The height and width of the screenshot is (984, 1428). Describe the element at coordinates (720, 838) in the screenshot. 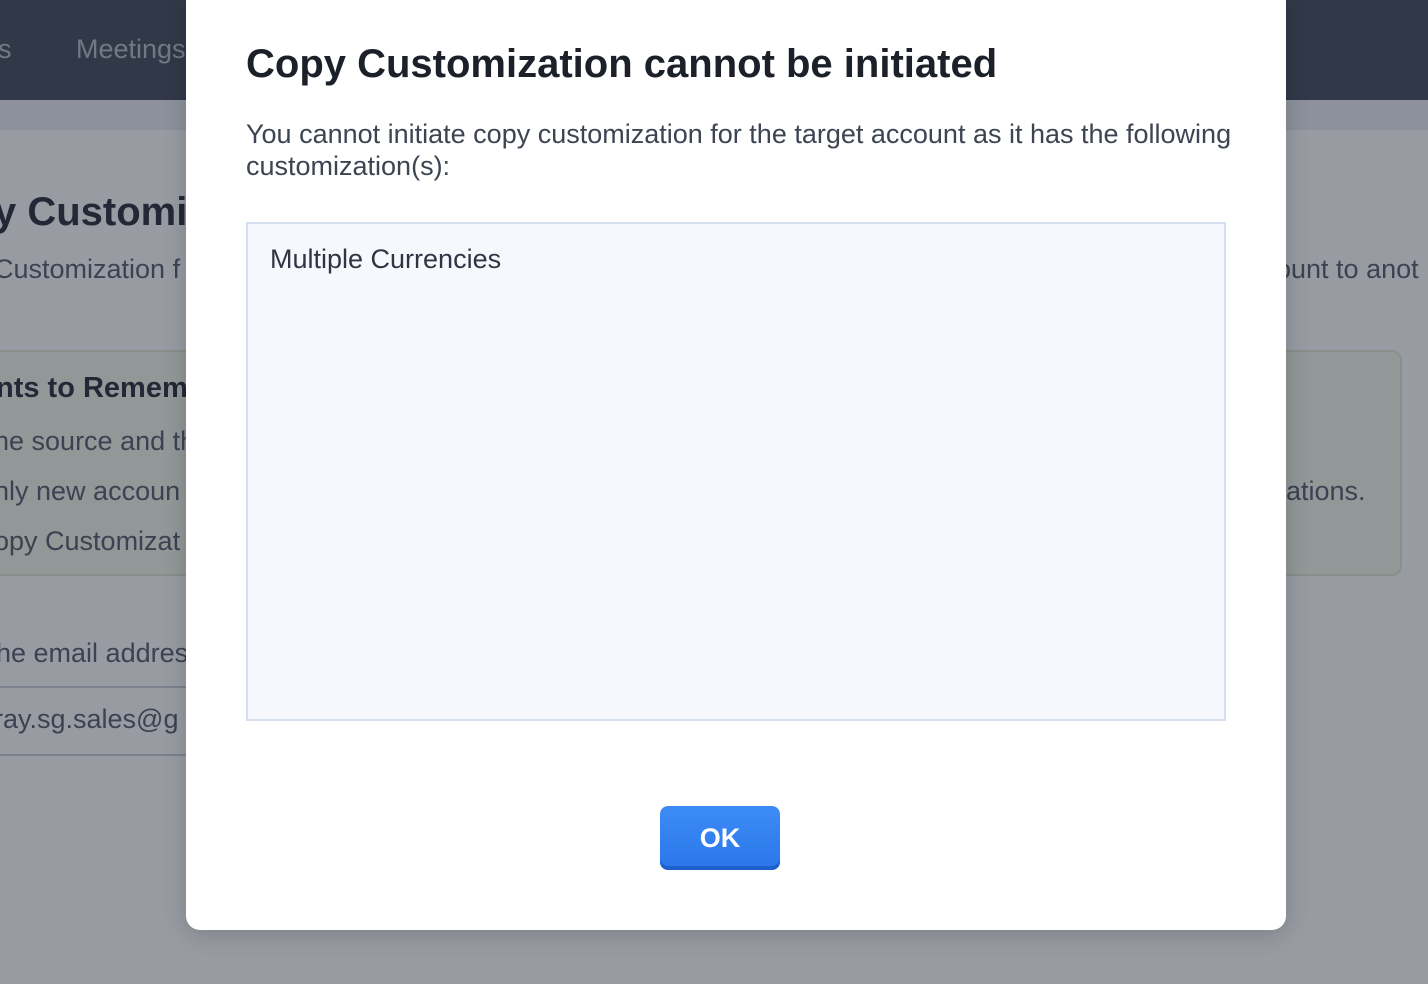

I see `ok-button: OK` at that location.